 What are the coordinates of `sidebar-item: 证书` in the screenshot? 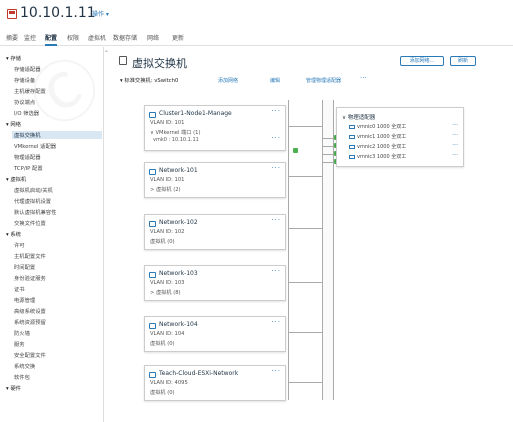 It's located at (19, 289).